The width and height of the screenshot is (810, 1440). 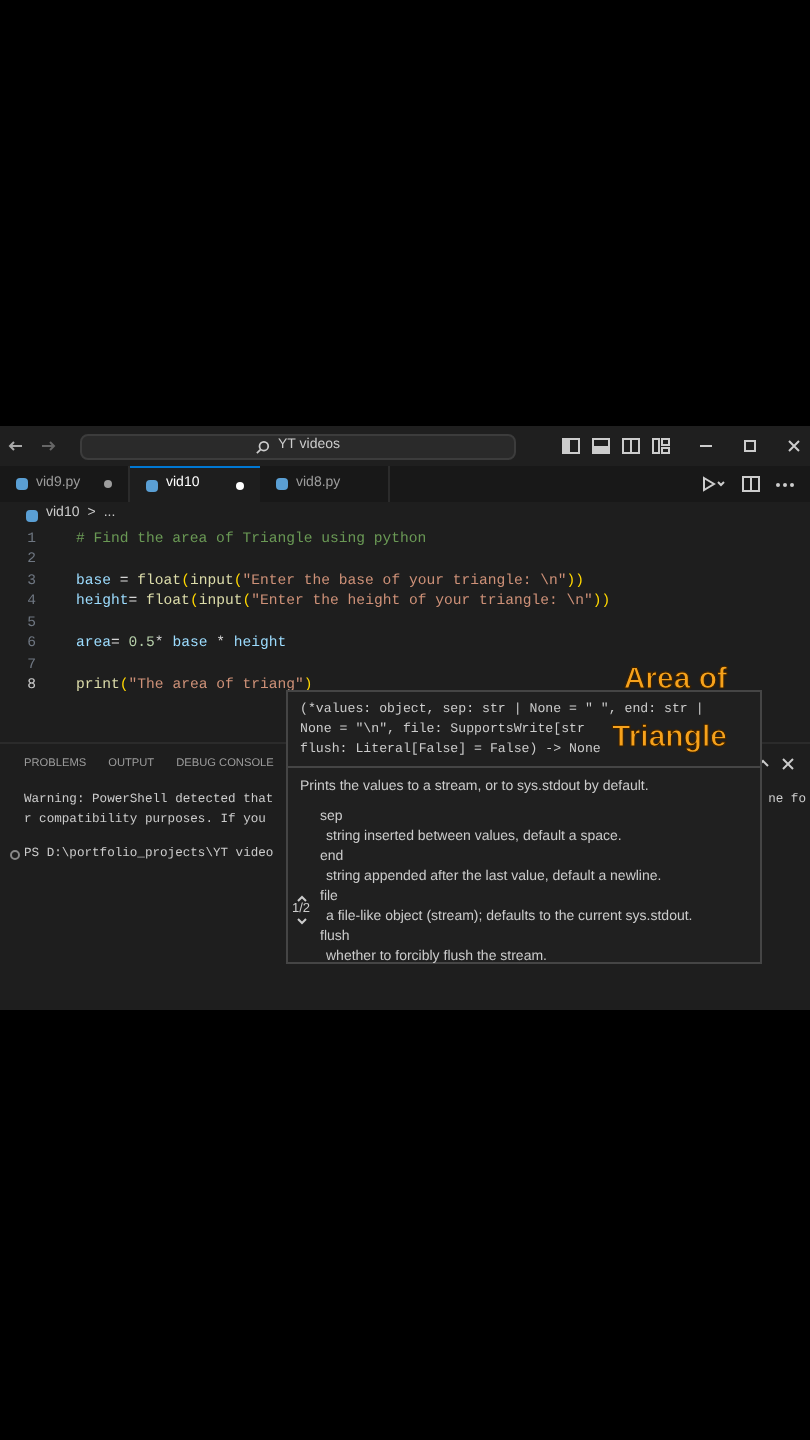 I want to click on customize-layout-icon, so click(x=661, y=446).